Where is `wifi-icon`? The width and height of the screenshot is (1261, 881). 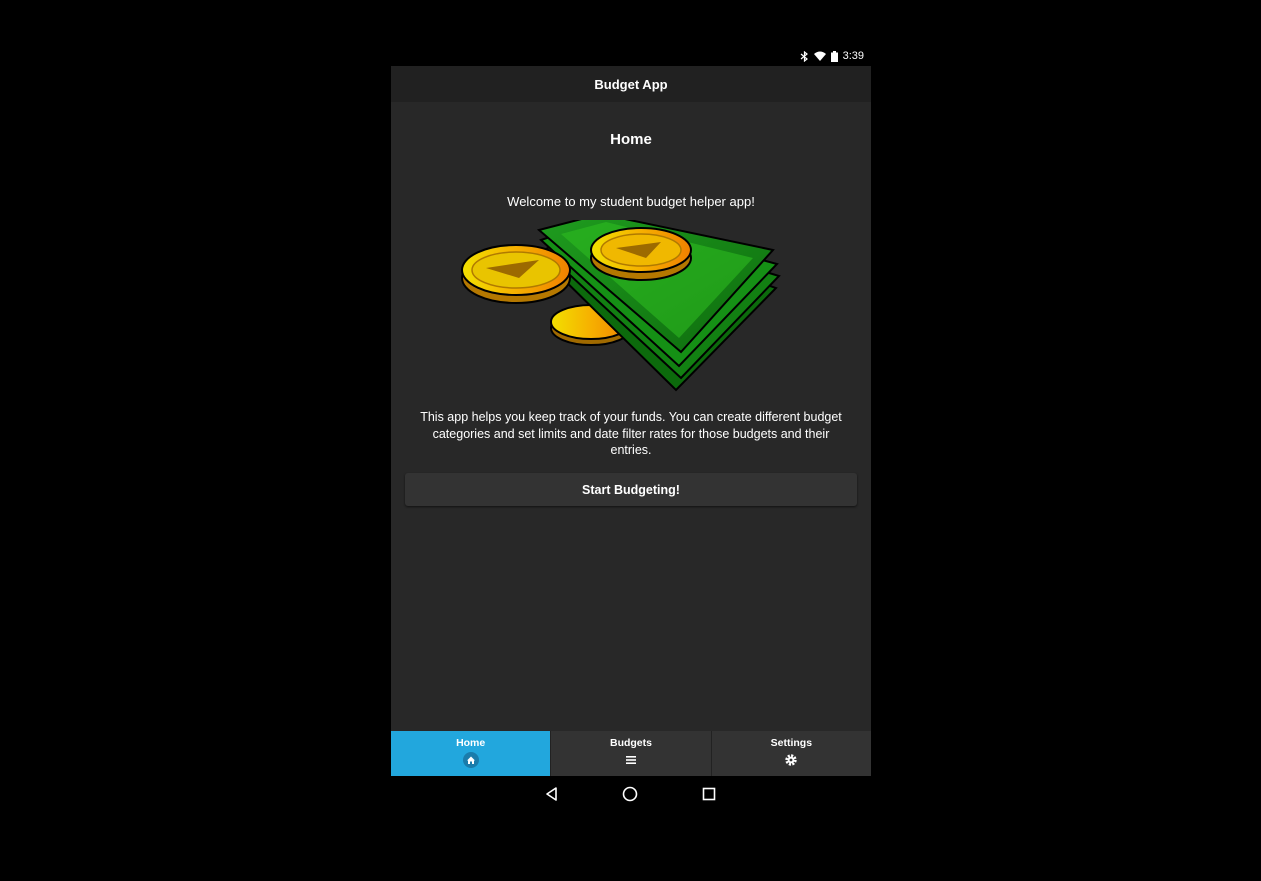
wifi-icon is located at coordinates (819, 56).